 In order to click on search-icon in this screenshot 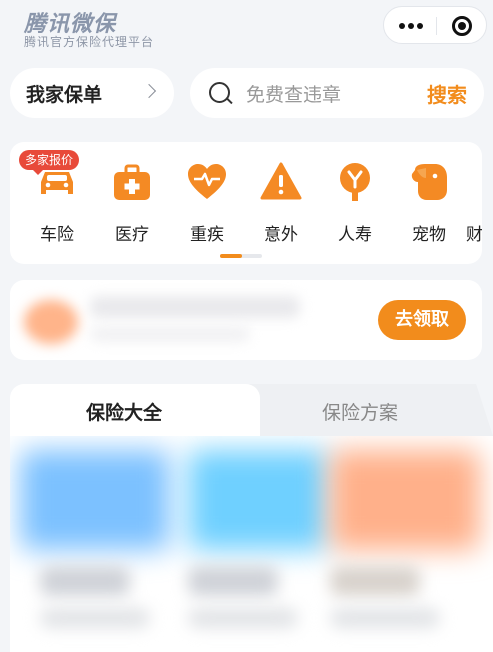, I will do `click(219, 92)`.